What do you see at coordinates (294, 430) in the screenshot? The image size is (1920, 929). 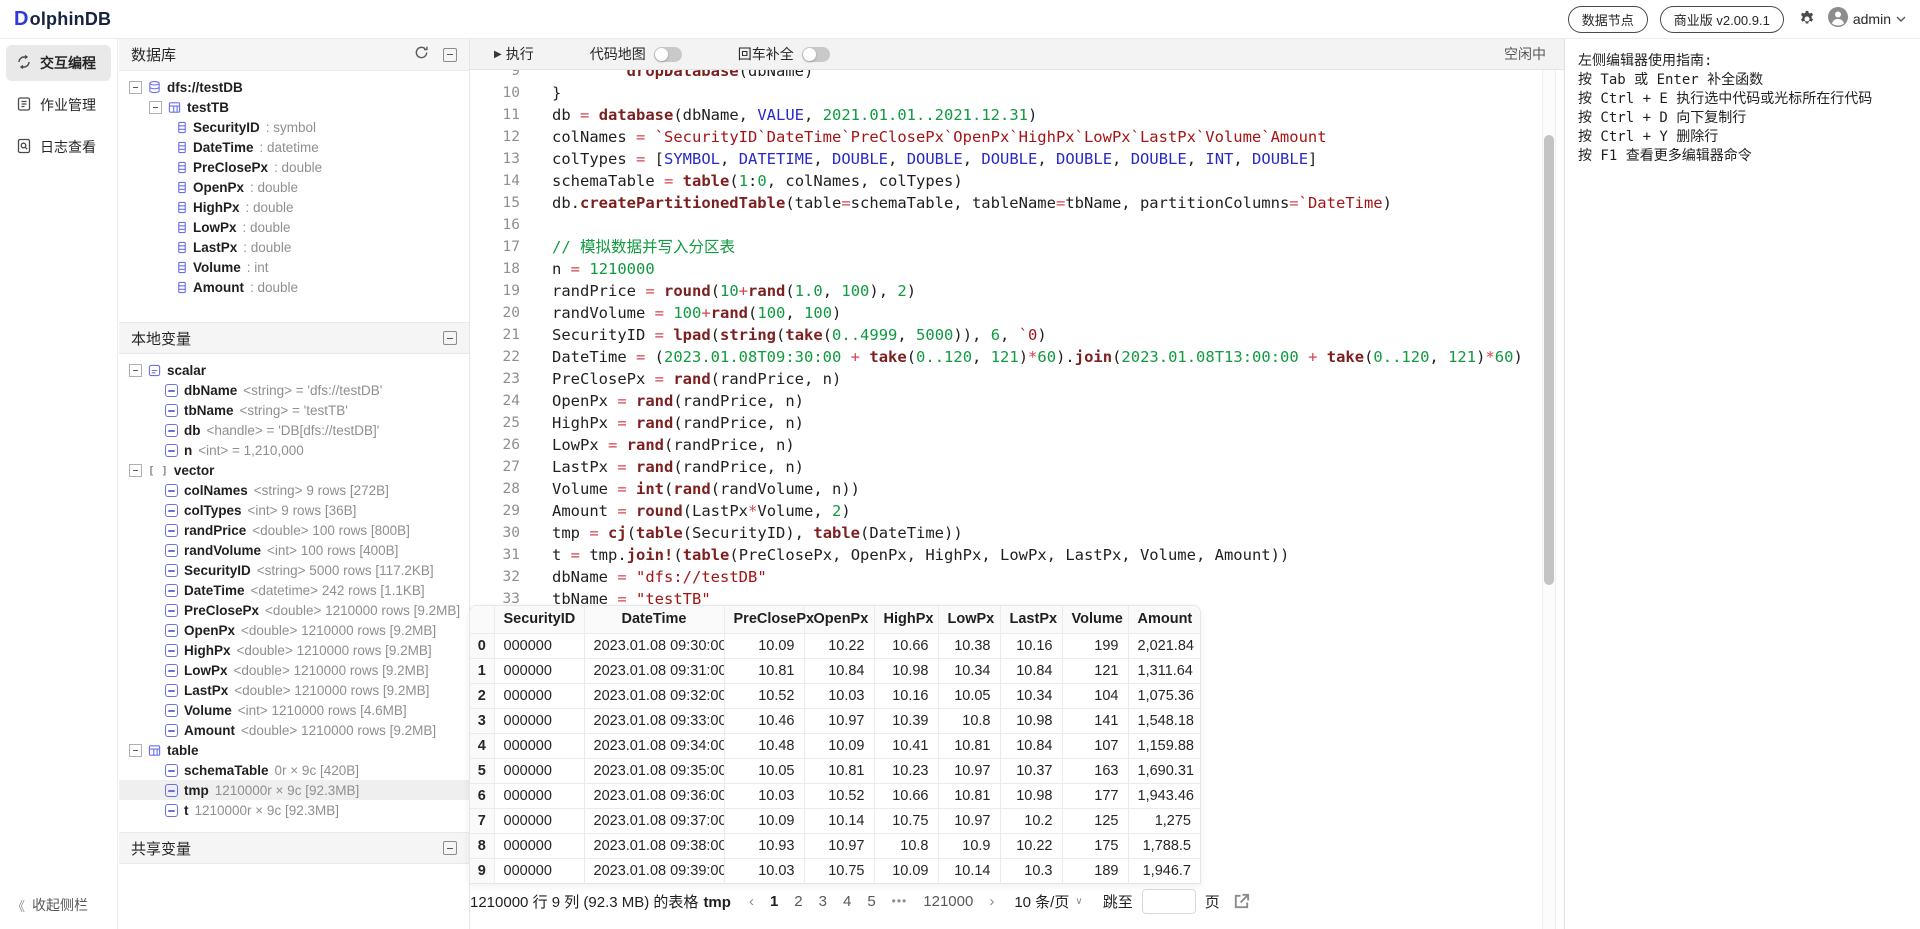 I see `tree-variable: db <handle> = 'DB[dfs://testDB]'` at bounding box center [294, 430].